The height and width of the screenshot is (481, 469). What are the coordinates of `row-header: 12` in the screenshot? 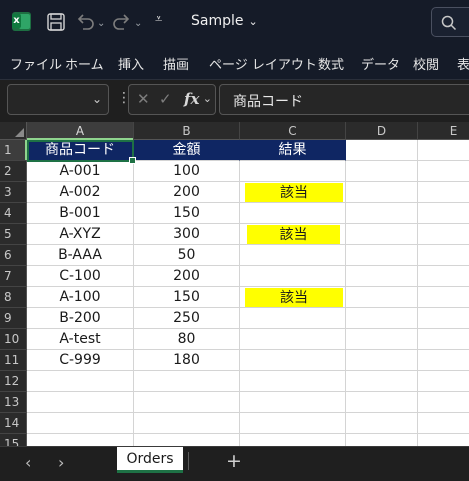 It's located at (13, 381).